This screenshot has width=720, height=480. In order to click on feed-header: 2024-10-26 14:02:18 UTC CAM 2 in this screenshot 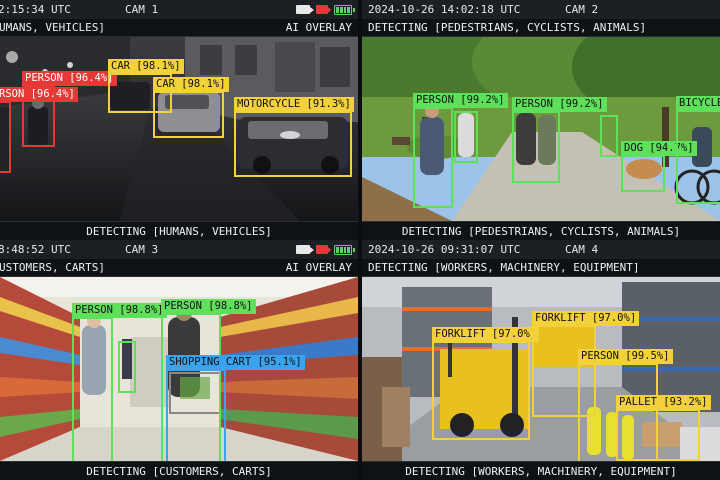, I will do `click(541, 9)`.